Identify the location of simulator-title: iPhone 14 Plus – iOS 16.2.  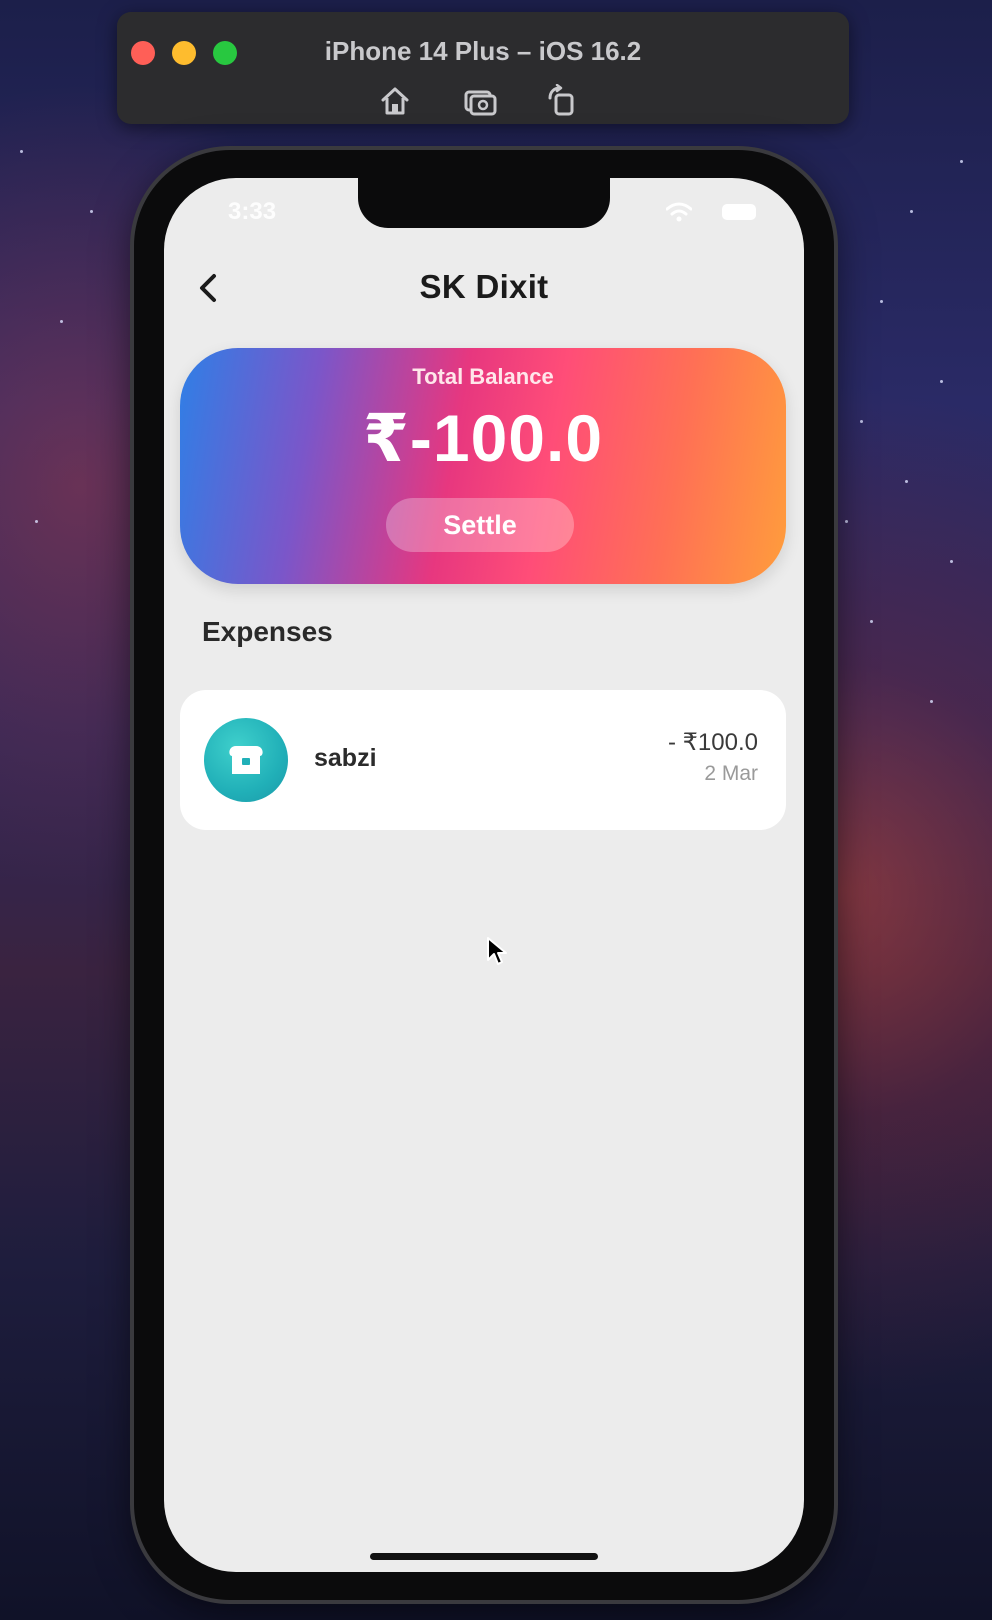
(483, 51).